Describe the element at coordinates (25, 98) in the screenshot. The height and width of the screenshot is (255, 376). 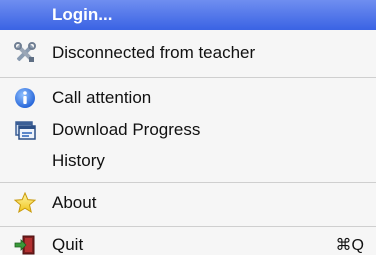
I see `info-icon` at that location.